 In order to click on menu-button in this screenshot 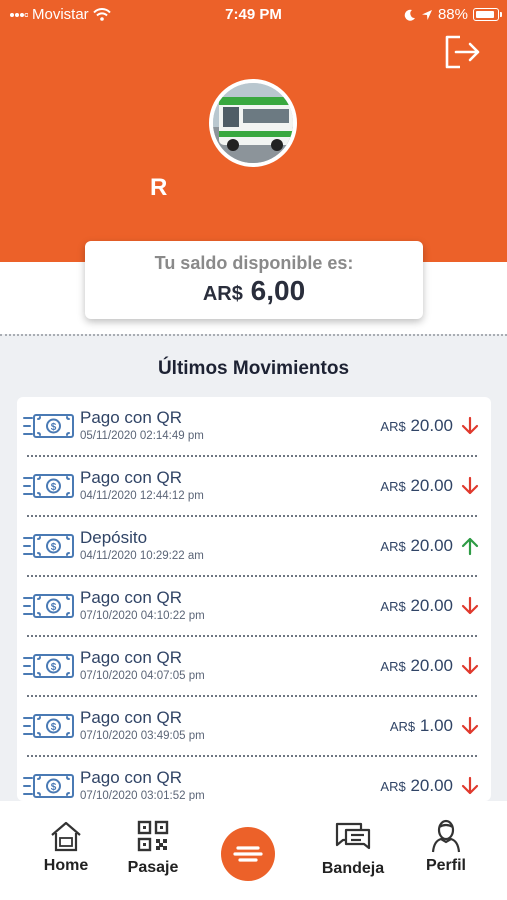, I will do `click(248, 854)`.